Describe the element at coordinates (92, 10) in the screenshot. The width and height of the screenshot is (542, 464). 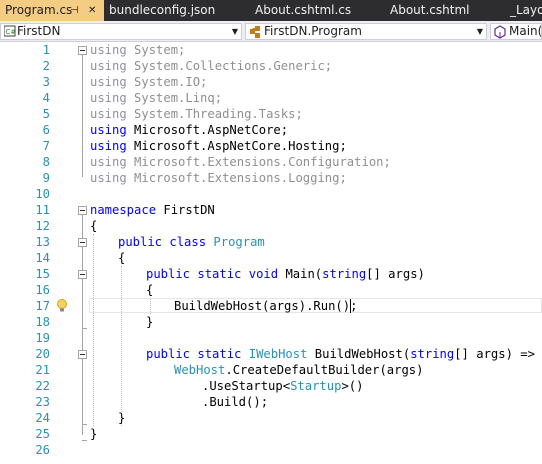
I see `close-icon: ✕` at that location.